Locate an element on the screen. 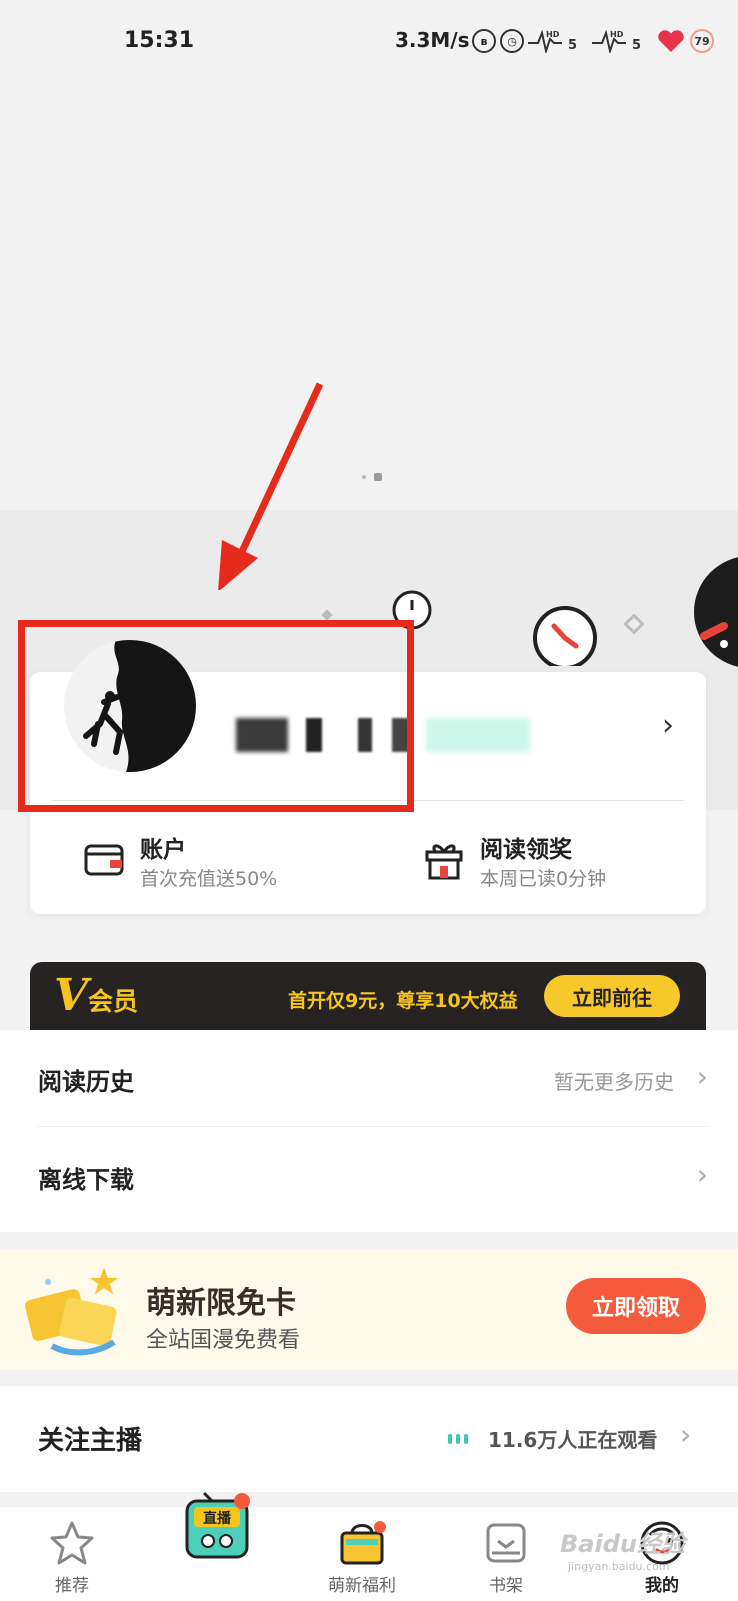 Image resolution: width=738 pixels, height=1601 pixels. nav-bookshelf: 书架 is located at coordinates (506, 1554).